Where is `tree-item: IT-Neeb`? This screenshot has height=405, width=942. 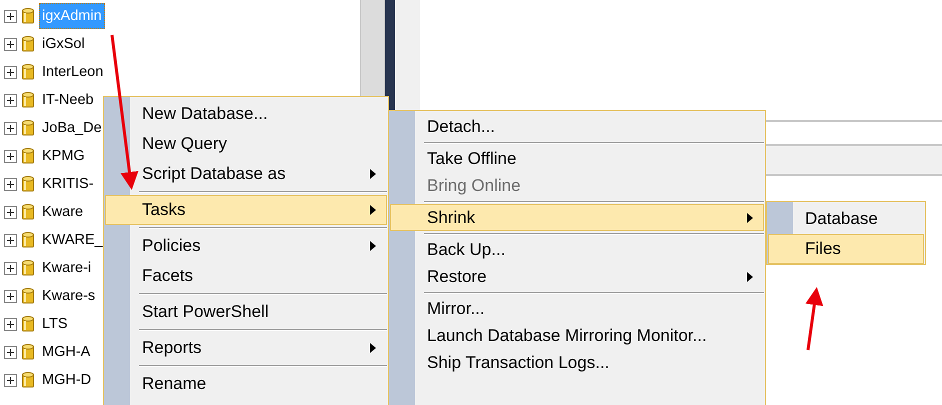 tree-item: IT-Neeb is located at coordinates (68, 100).